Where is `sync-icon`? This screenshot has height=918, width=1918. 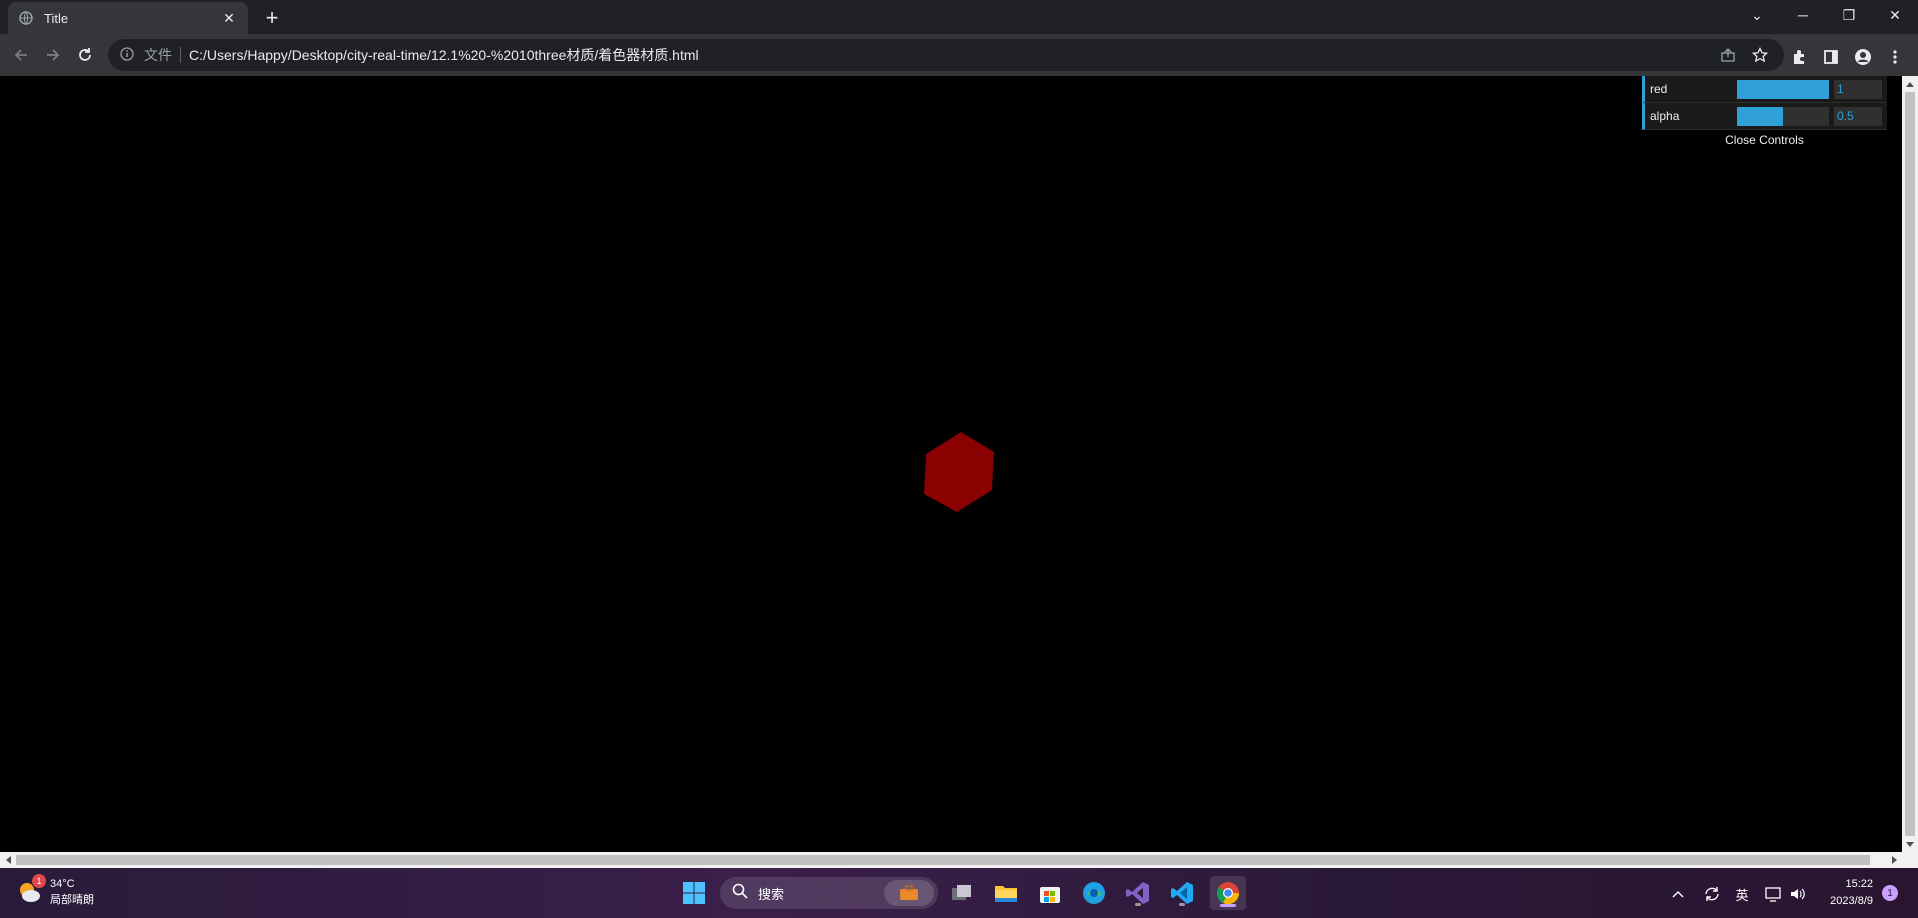 sync-icon is located at coordinates (1712, 894).